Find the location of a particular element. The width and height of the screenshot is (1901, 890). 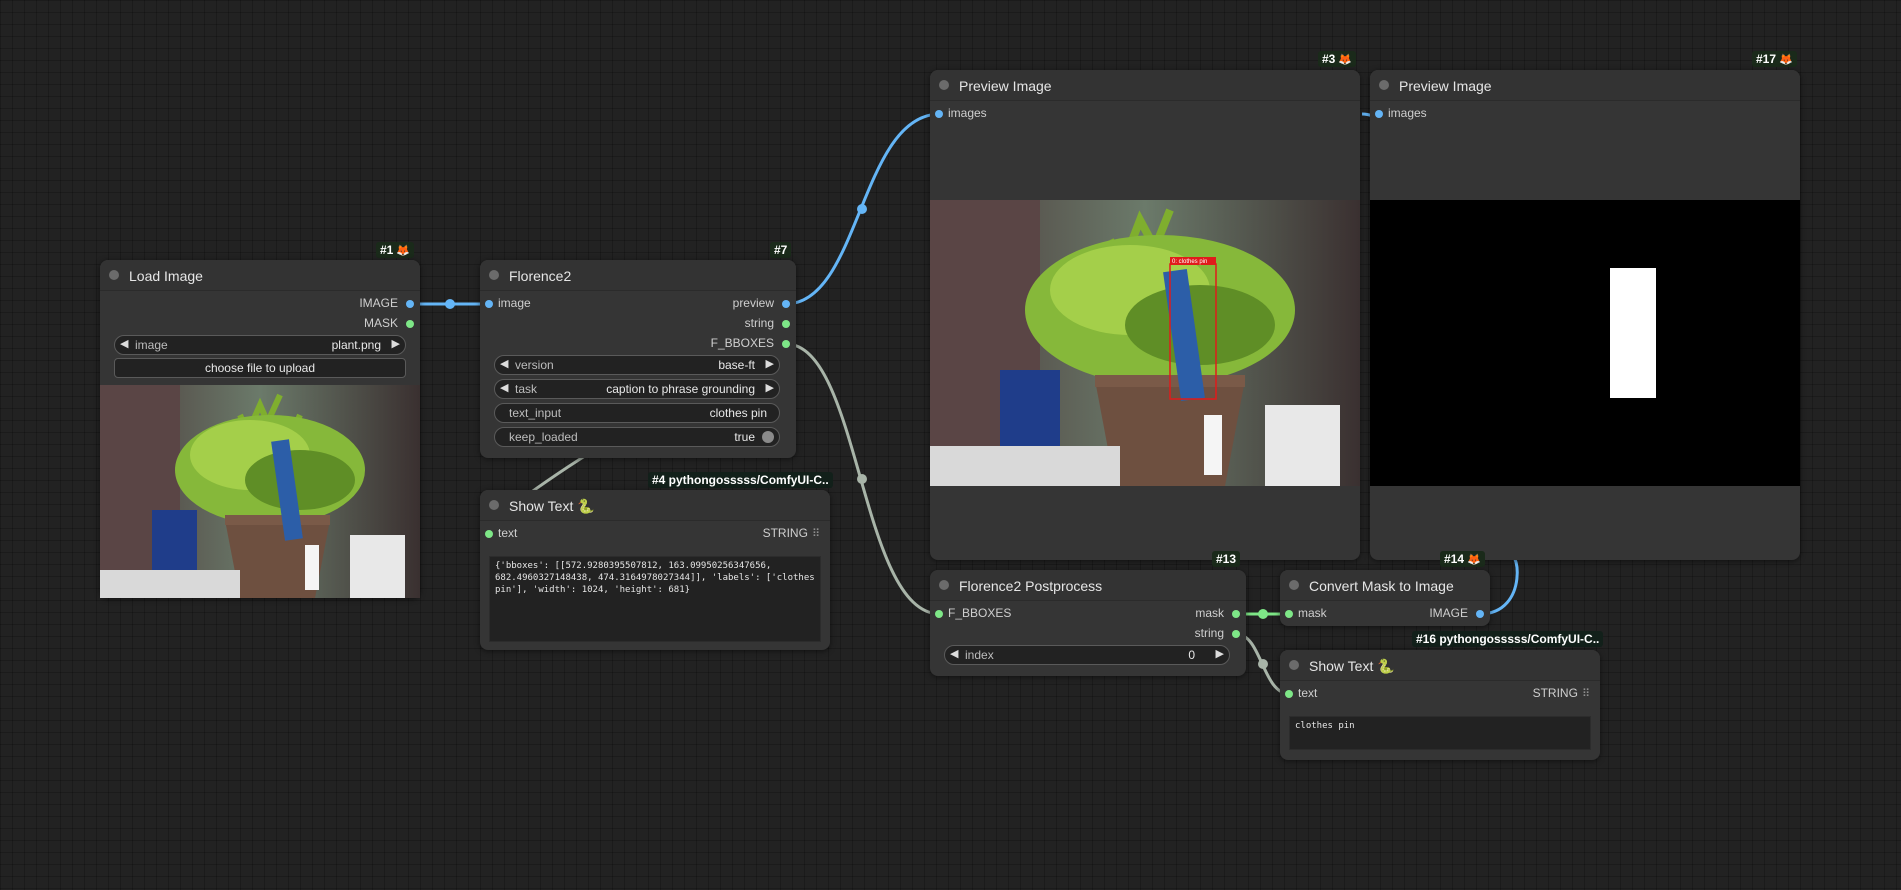

node-header: Convert Mask to Image is located at coordinates (1385, 585).